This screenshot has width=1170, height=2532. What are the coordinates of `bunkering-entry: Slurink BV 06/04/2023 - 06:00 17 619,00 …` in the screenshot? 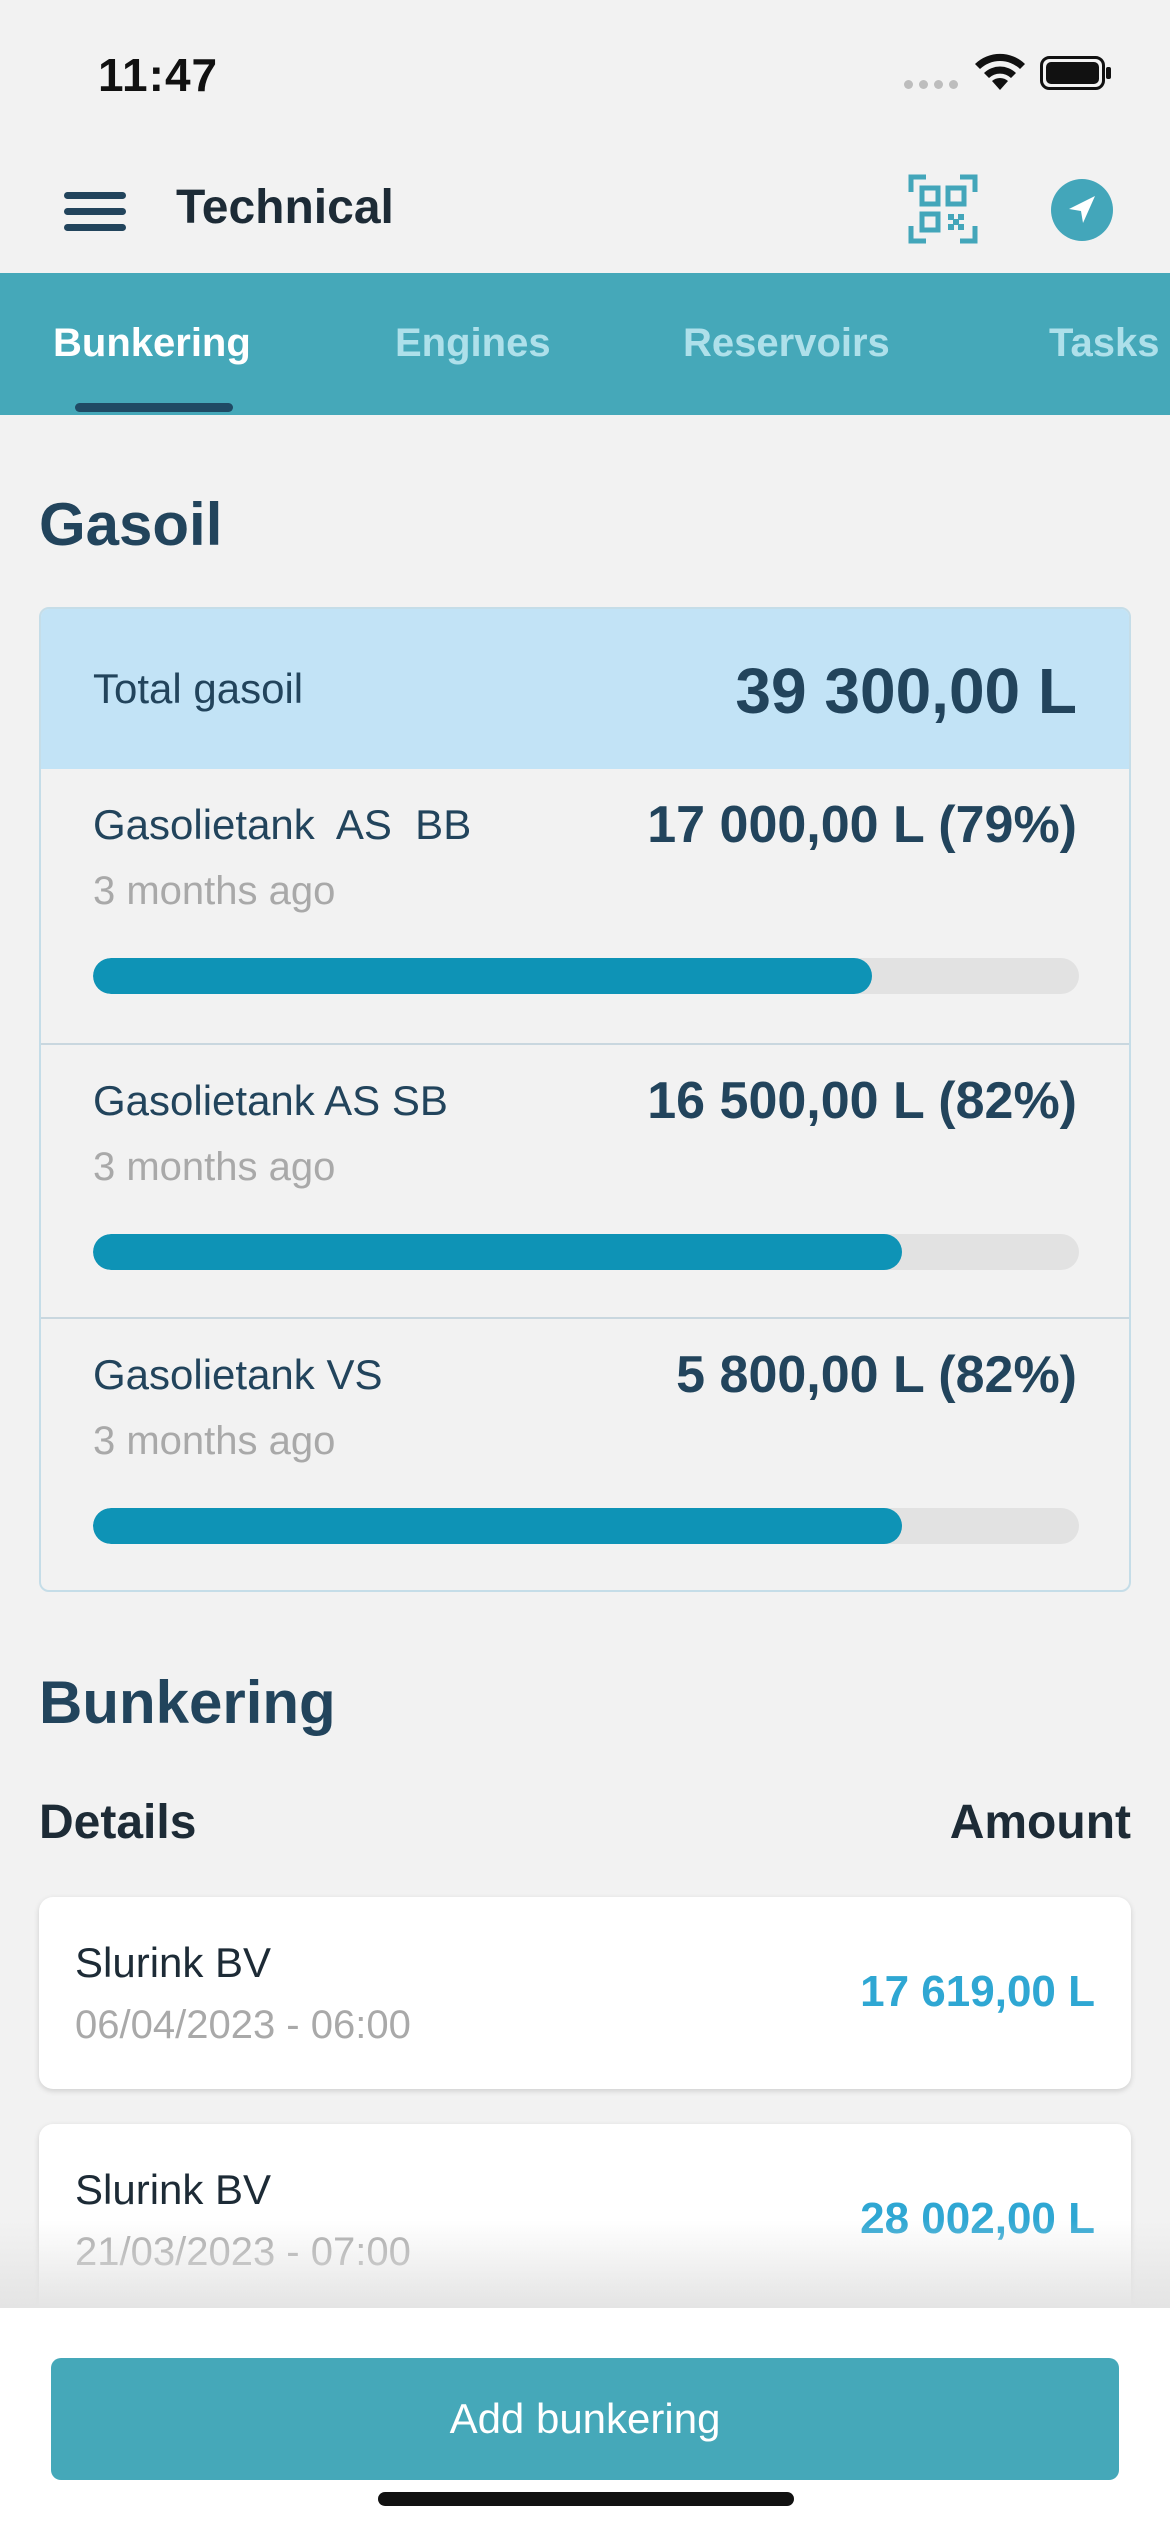 It's located at (585, 1993).